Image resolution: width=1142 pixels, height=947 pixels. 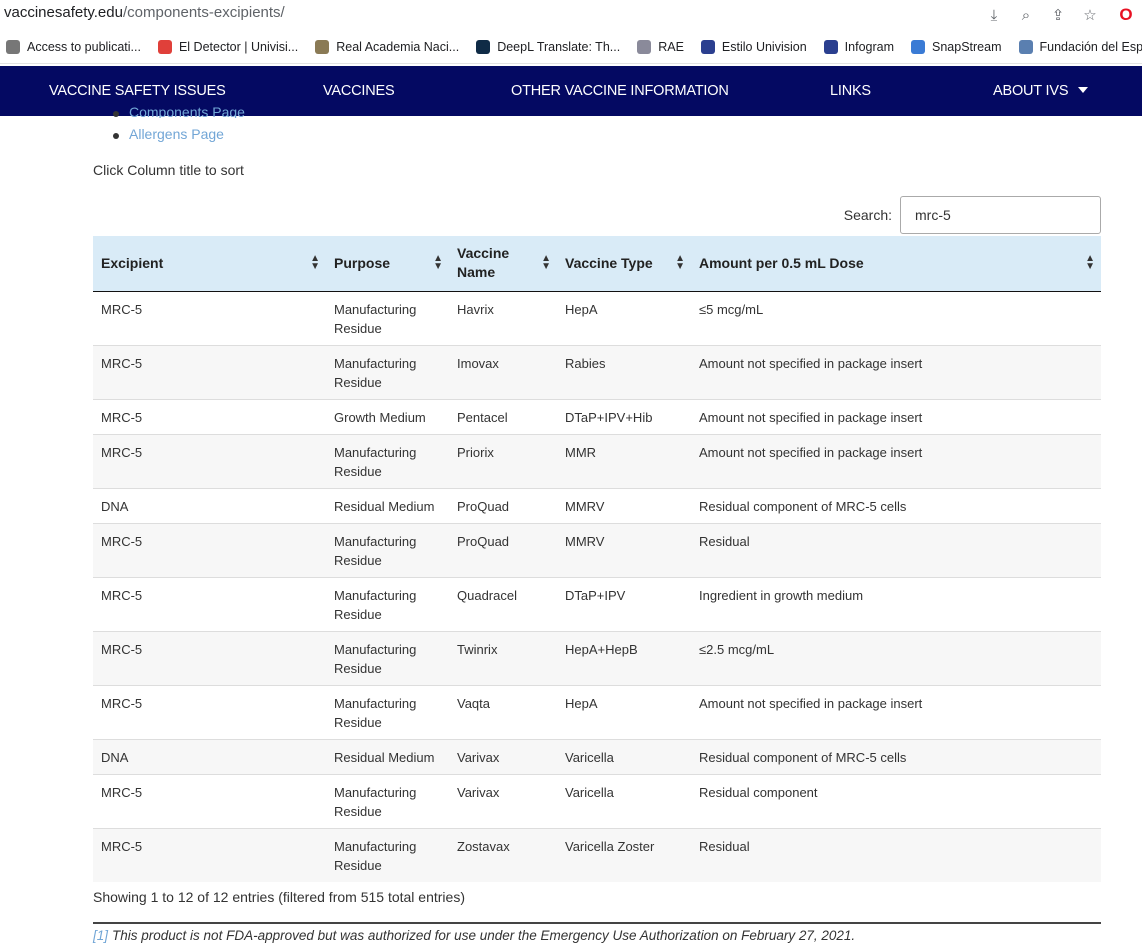 I want to click on col-vaccine-type-cell: Varicella Zoster, so click(x=624, y=854).